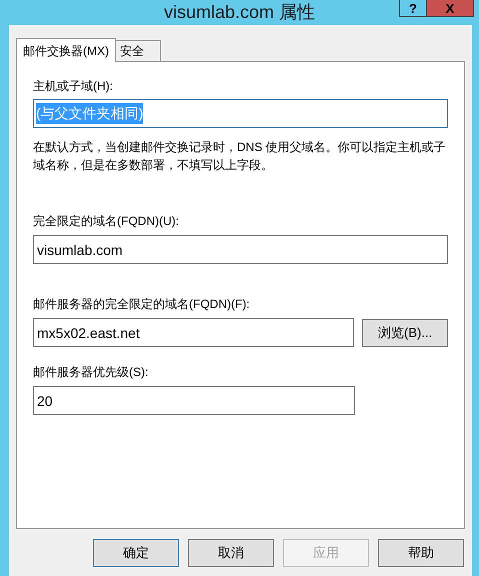  Describe the element at coordinates (136, 553) in the screenshot. I see `dialog-button: 确定` at that location.